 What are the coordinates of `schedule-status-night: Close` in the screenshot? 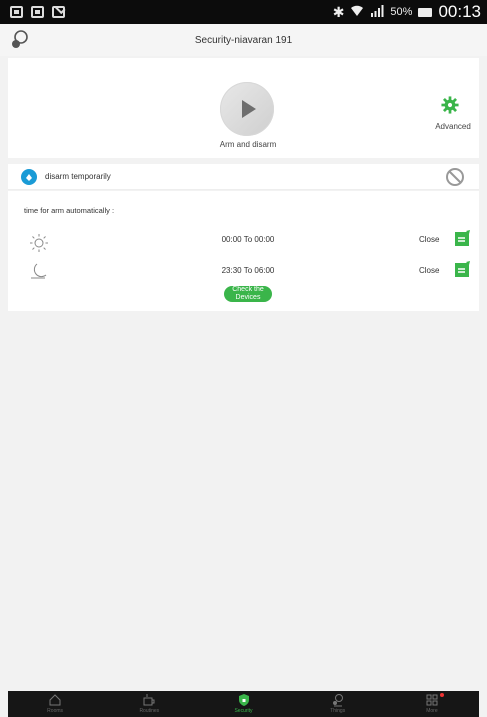 It's located at (429, 270).